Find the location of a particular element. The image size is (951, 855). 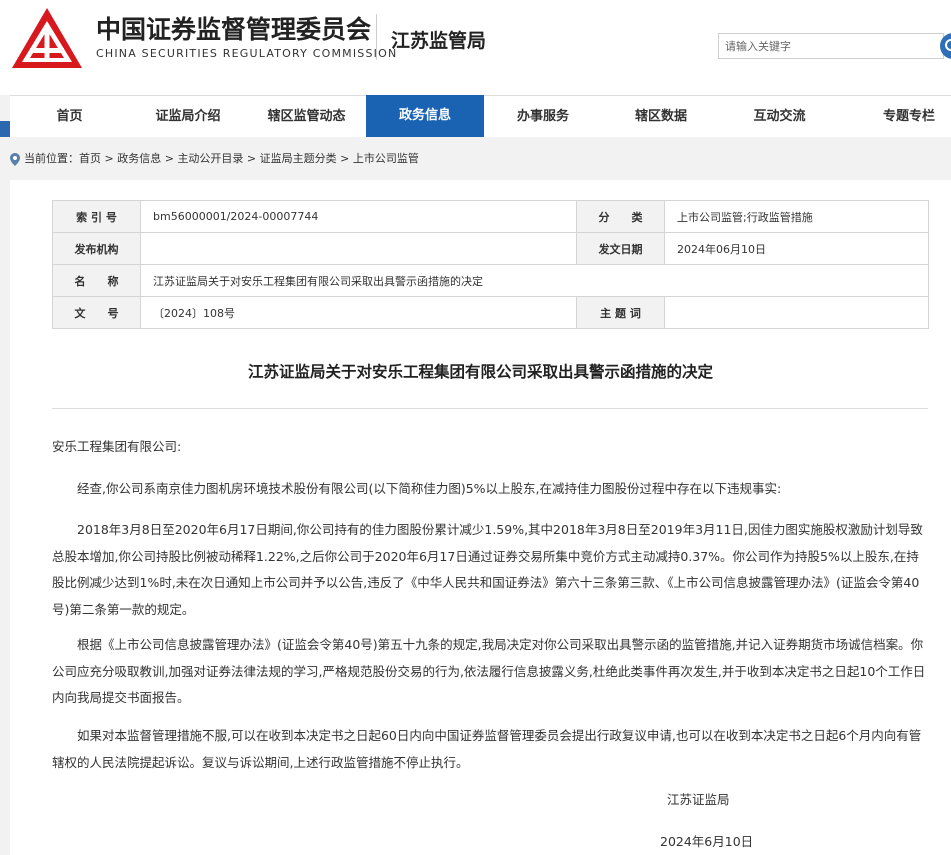

index-value: bm56000001/2024-00007744 is located at coordinates (358, 216).